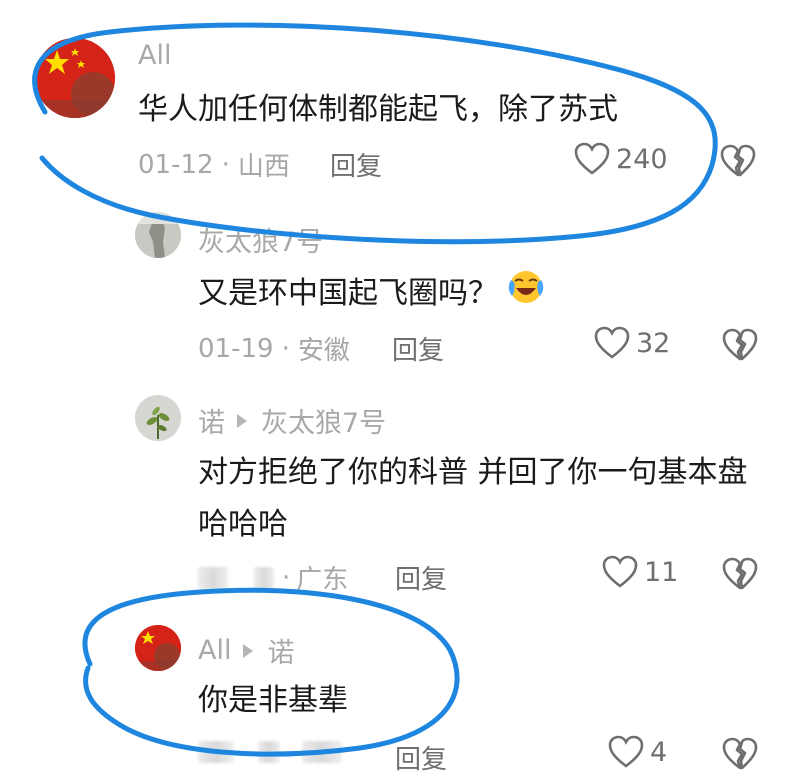 This screenshot has width=800, height=782. I want to click on redacted-location, so click(322, 752).